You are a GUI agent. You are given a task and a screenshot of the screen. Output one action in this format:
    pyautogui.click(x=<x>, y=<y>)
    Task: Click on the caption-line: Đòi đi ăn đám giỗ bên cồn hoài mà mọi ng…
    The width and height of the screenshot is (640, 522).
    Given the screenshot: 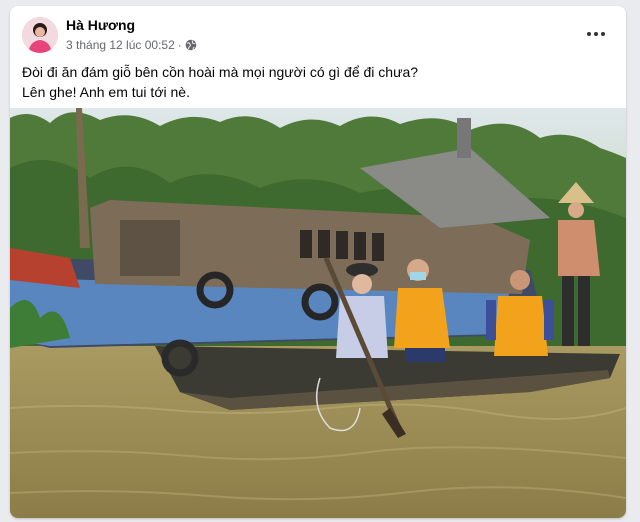 What is the action you would take?
    pyautogui.click(x=220, y=72)
    